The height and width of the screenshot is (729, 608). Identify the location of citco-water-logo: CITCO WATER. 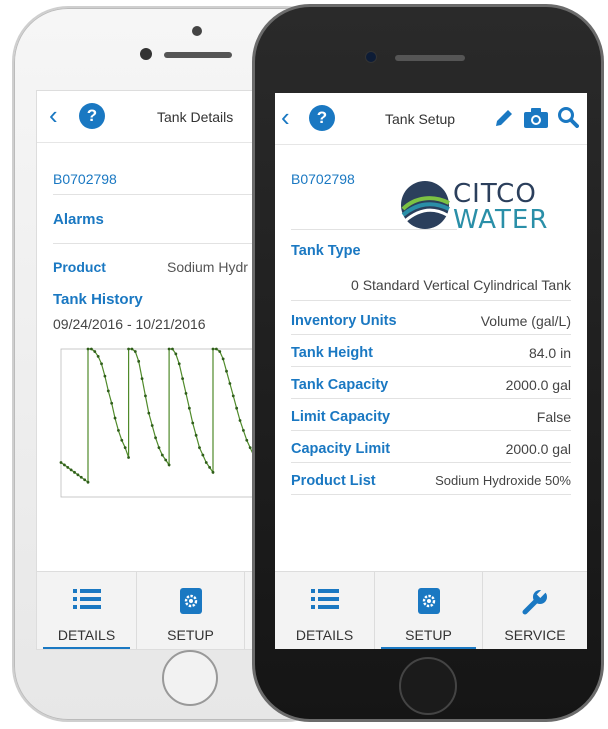
(480, 204).